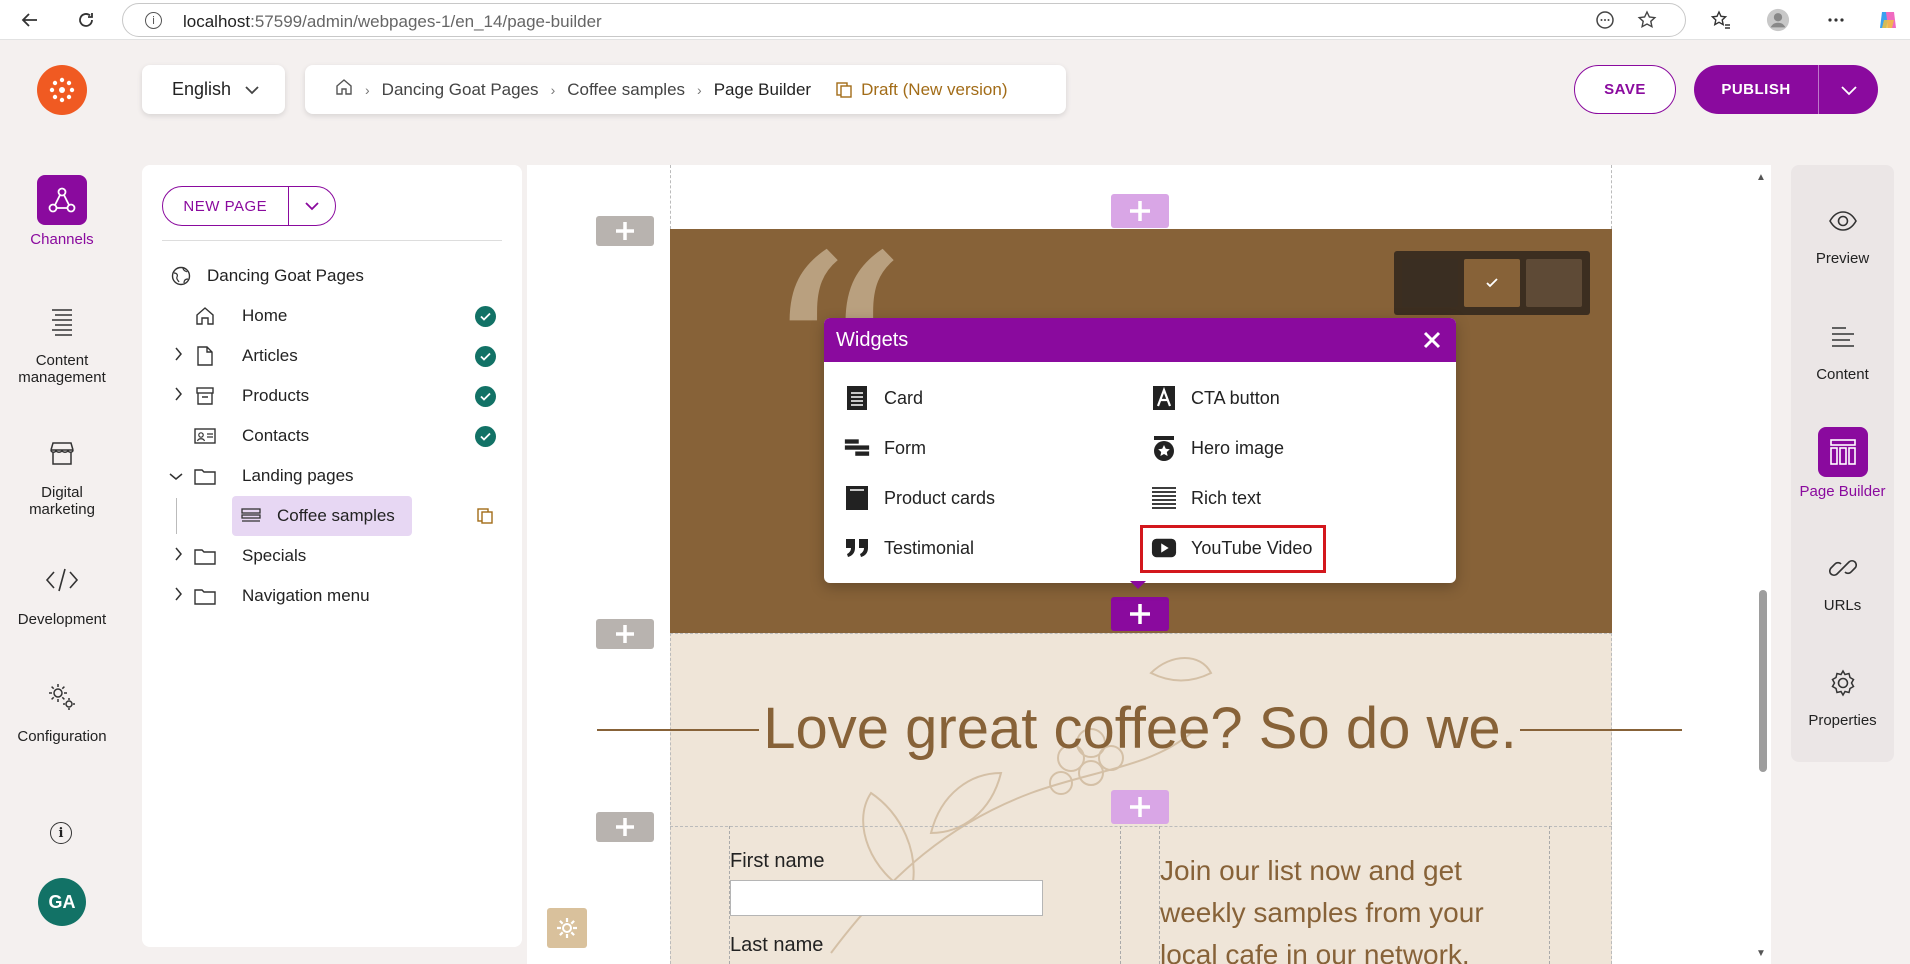  Describe the element at coordinates (1762, 564) in the screenshot. I see `canvas-scrollbar` at that location.